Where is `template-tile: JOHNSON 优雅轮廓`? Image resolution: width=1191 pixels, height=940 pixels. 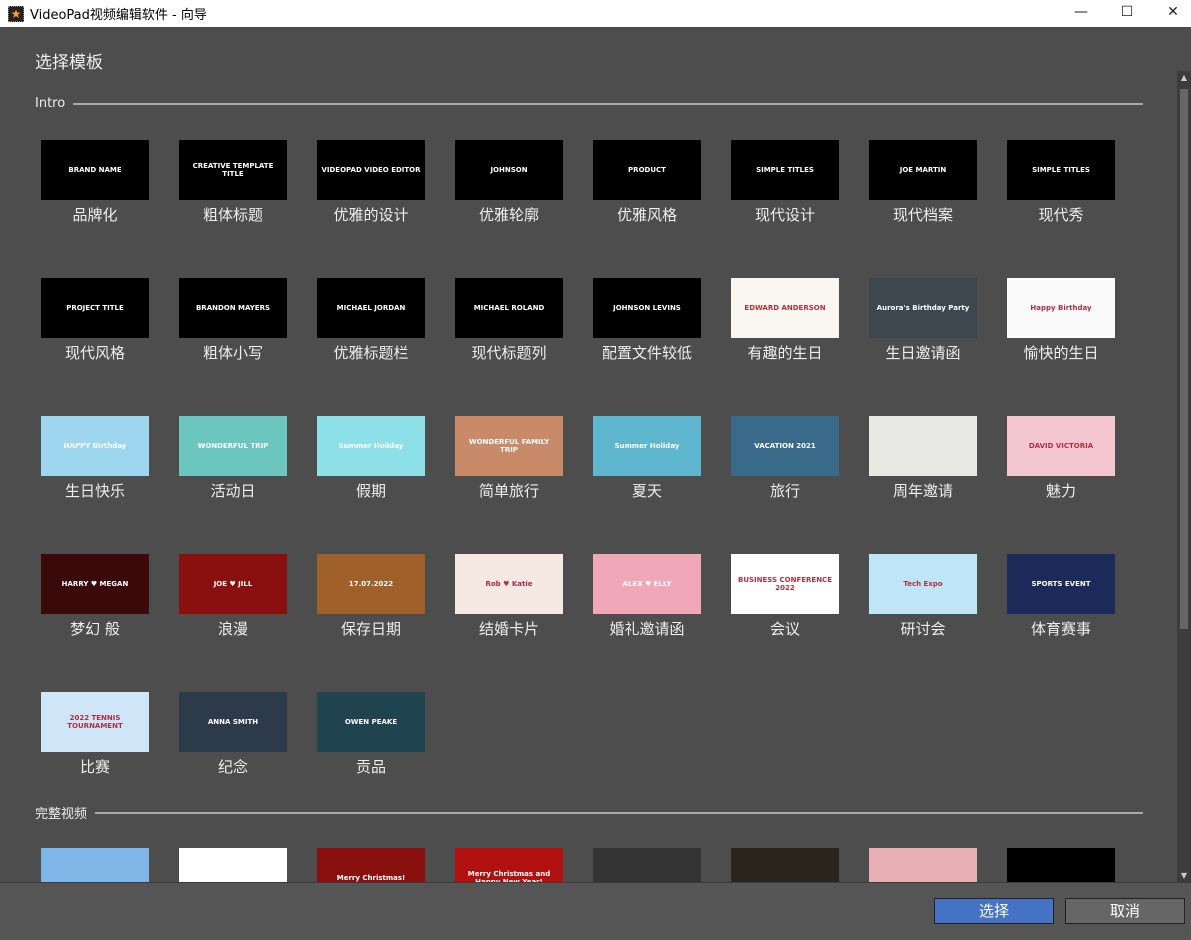 template-tile: JOHNSON 优雅轮廓 is located at coordinates (509, 182).